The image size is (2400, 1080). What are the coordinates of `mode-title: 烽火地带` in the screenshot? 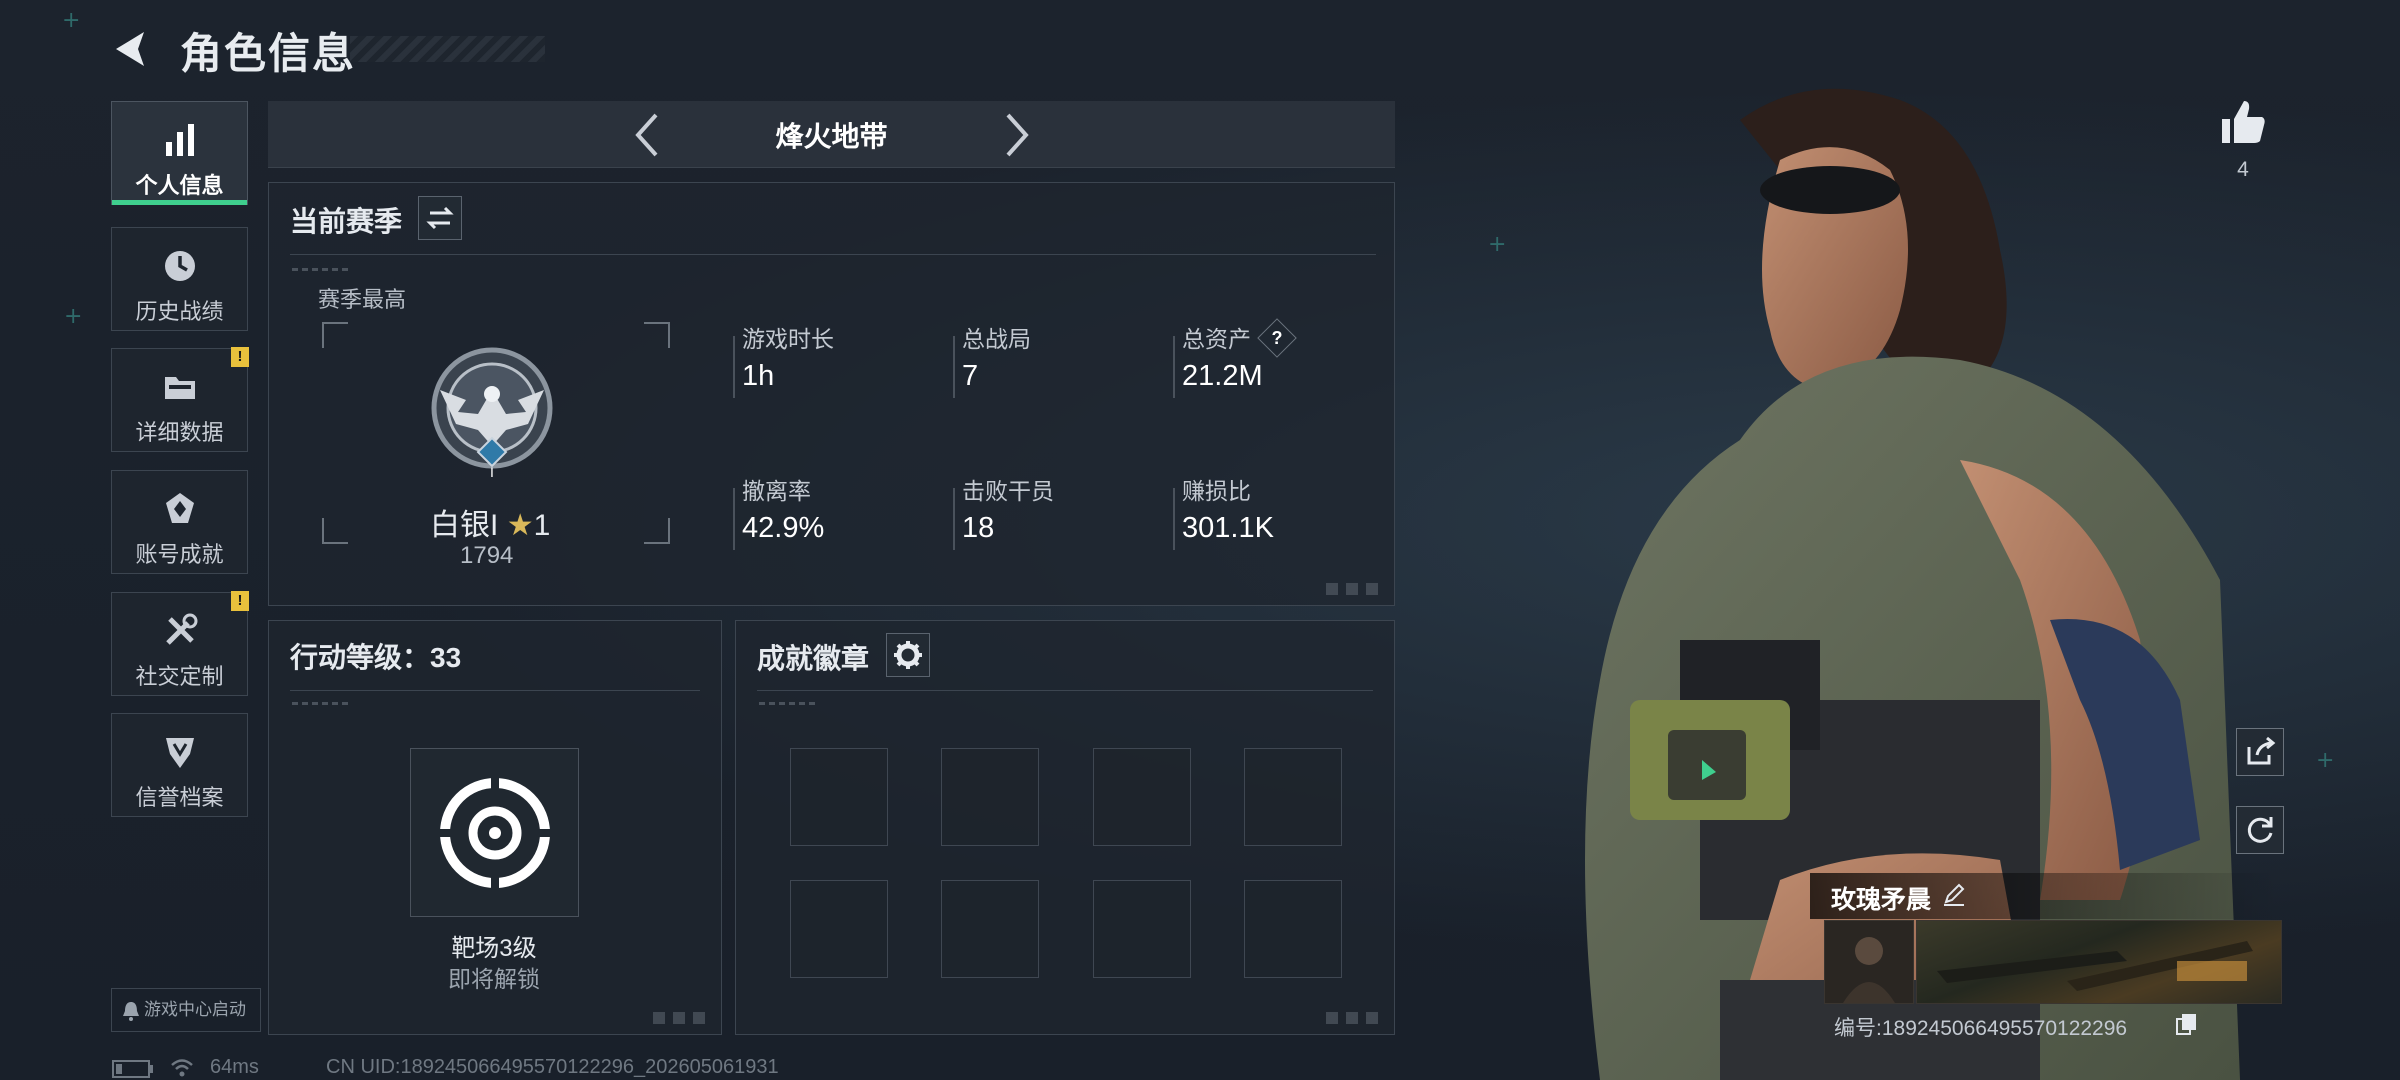 It's located at (831, 136).